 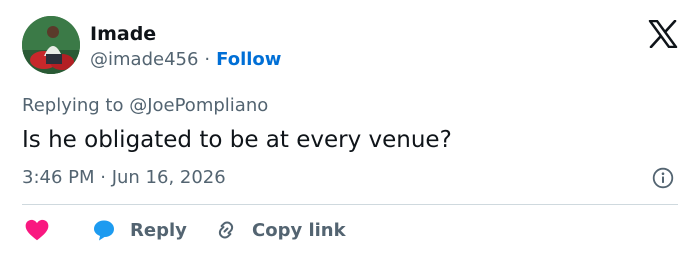 I want to click on timestamp: 3:46 PM · Jun 16, 2026, so click(x=124, y=178).